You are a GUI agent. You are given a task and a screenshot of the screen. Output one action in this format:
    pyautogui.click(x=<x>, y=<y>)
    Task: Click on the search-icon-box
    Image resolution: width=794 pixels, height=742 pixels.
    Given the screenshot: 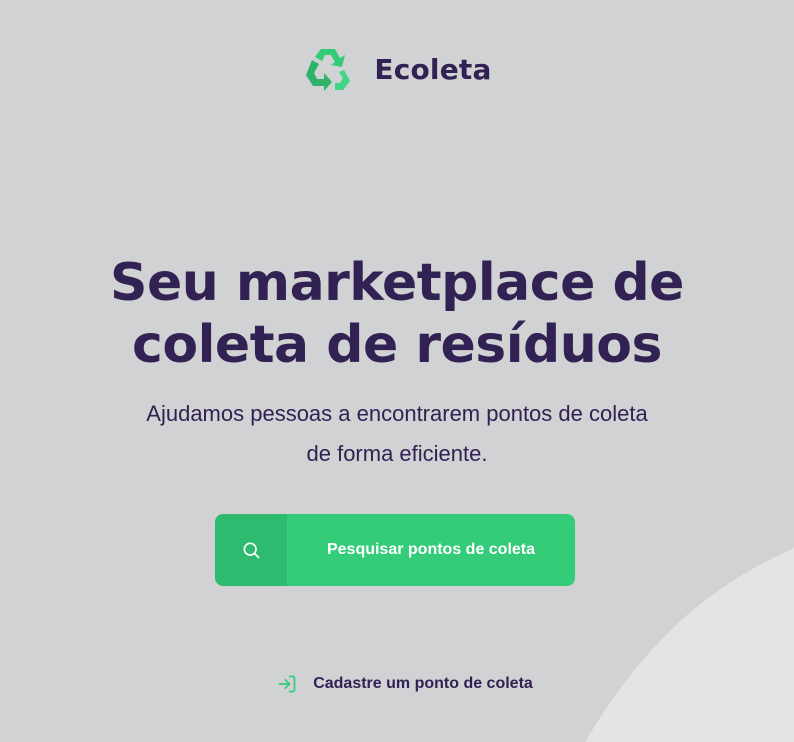 What is the action you would take?
    pyautogui.click(x=251, y=550)
    